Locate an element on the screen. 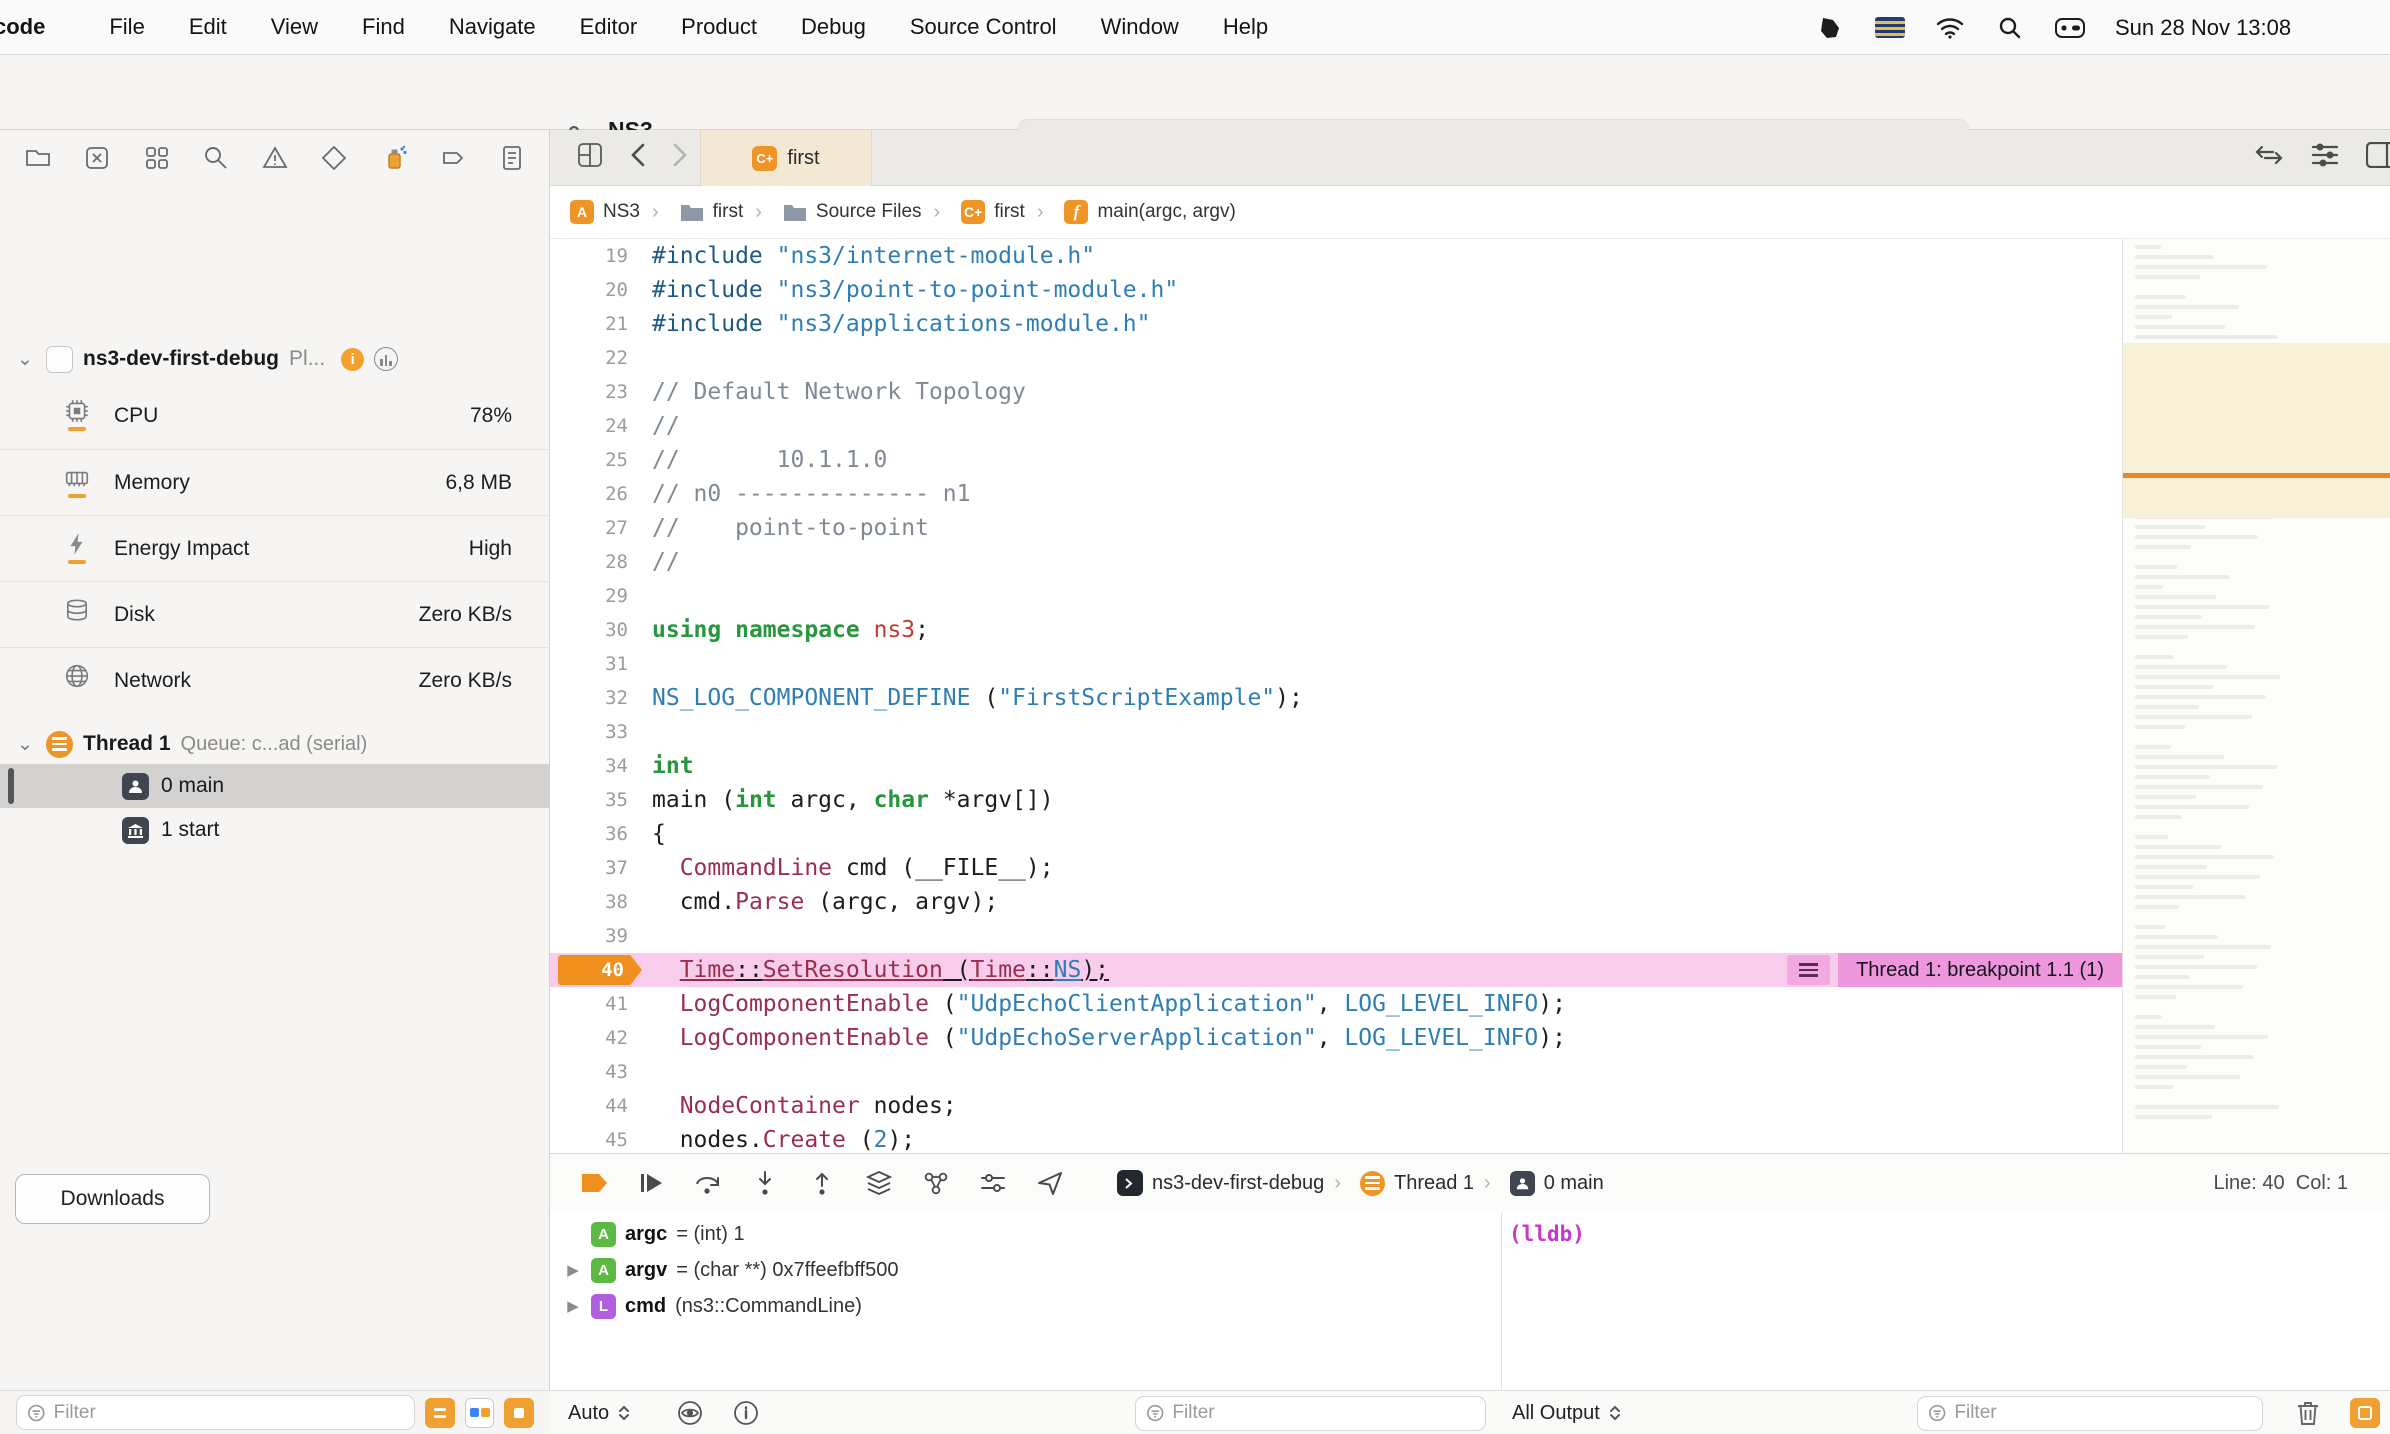  issue-navigator-icon is located at coordinates (275, 158).